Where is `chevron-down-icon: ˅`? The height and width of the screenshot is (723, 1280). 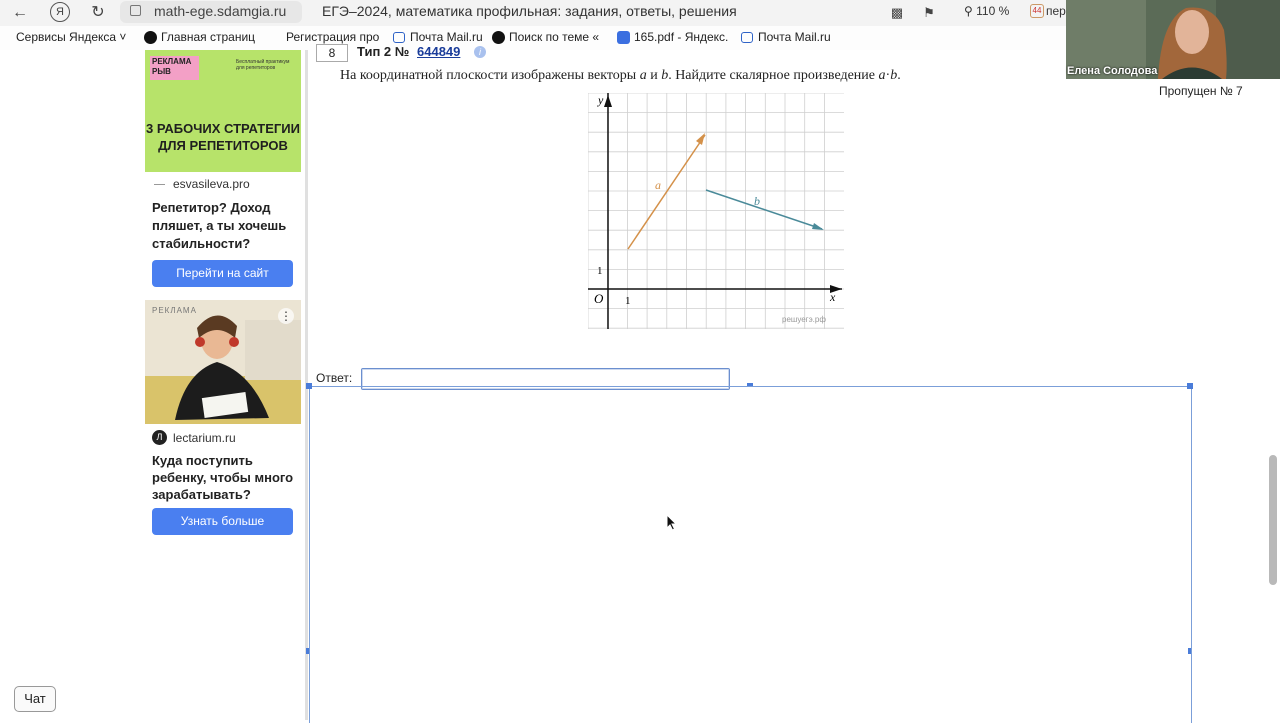
chevron-down-icon: ˅ is located at coordinates (123, 37).